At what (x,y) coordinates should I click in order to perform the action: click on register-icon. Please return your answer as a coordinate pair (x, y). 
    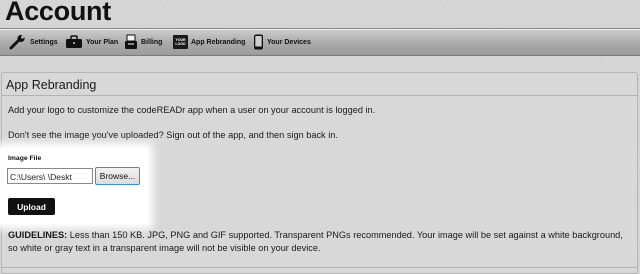
    Looking at the image, I should click on (131, 42).